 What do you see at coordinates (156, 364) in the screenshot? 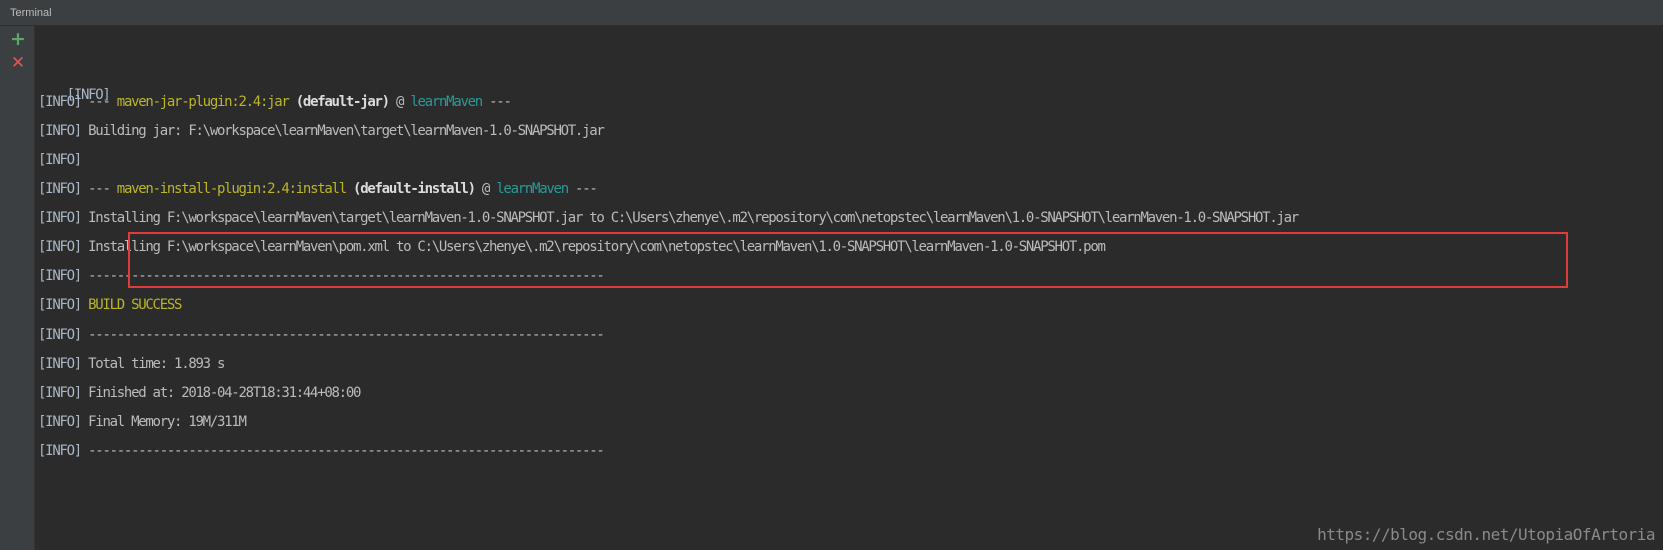
I see `log-message: Total time: 1.893 s` at bounding box center [156, 364].